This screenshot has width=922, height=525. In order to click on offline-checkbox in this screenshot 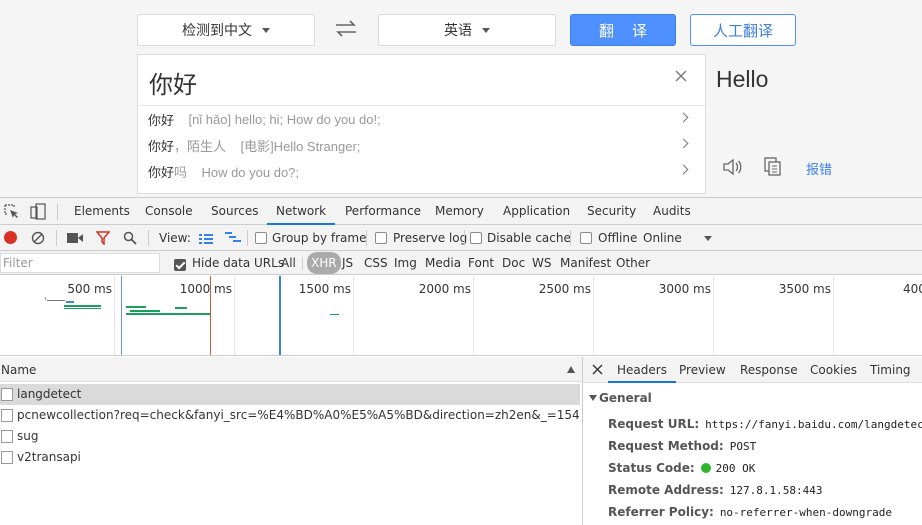, I will do `click(586, 238)`.